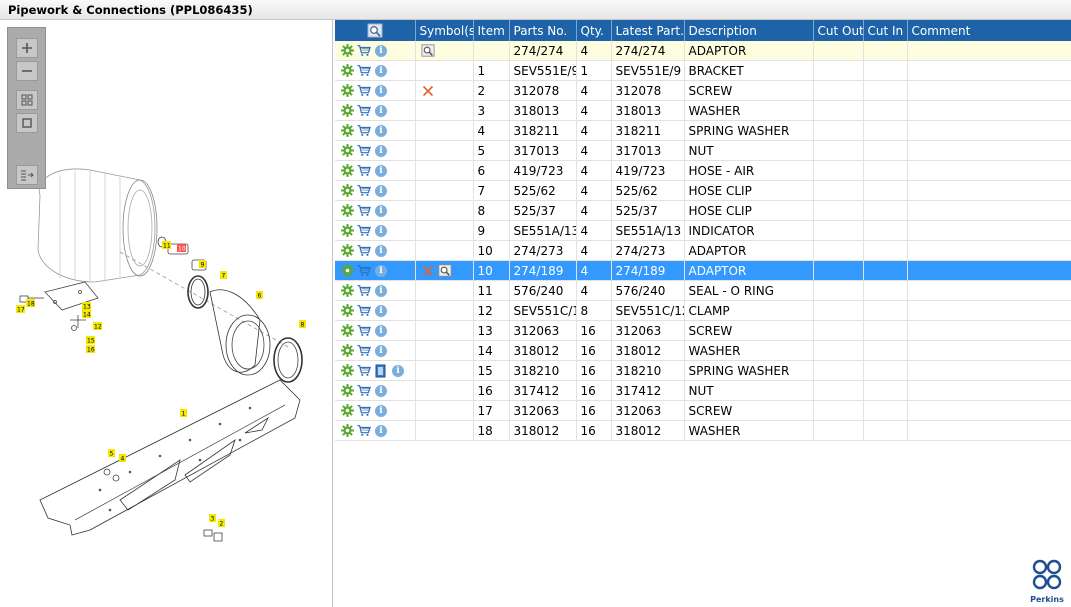 This screenshot has width=1071, height=607. What do you see at coordinates (703, 70) in the screenshot?
I see `table-row: i 1 SEV551E/9 1 SEV551E/9 BRACKET` at bounding box center [703, 70].